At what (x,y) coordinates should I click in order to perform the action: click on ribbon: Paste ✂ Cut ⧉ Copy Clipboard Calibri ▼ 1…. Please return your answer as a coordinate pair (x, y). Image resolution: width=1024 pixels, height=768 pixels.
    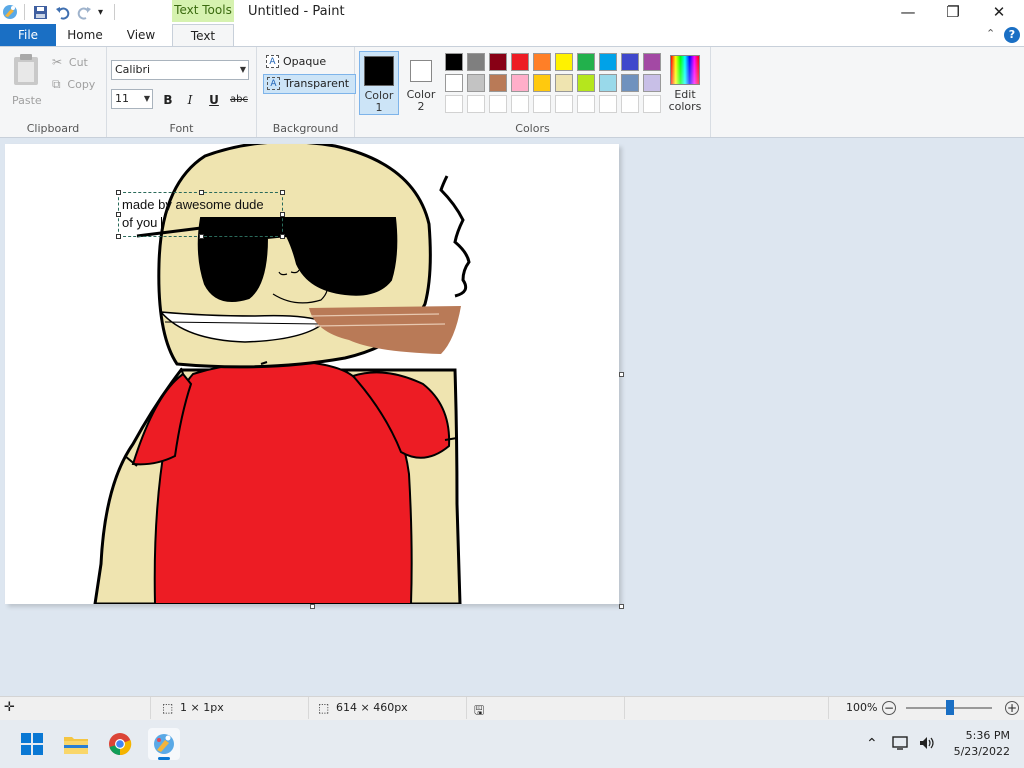
    Looking at the image, I should click on (512, 92).